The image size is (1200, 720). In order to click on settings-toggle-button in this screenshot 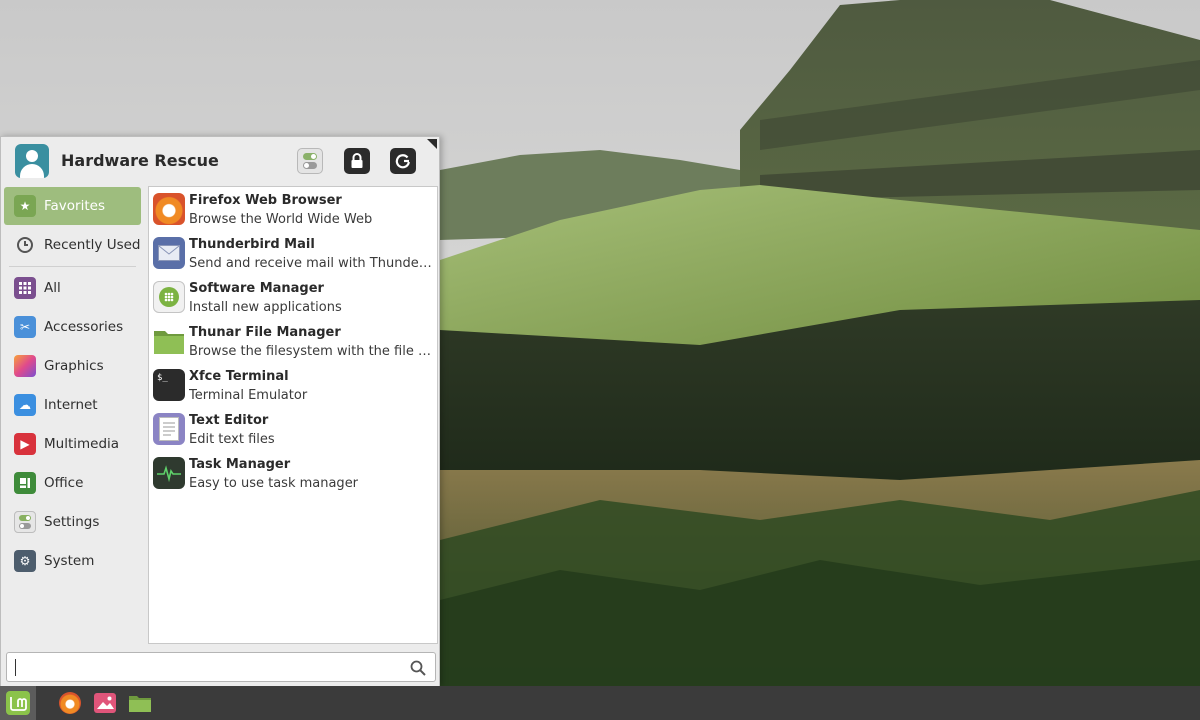, I will do `click(310, 161)`.